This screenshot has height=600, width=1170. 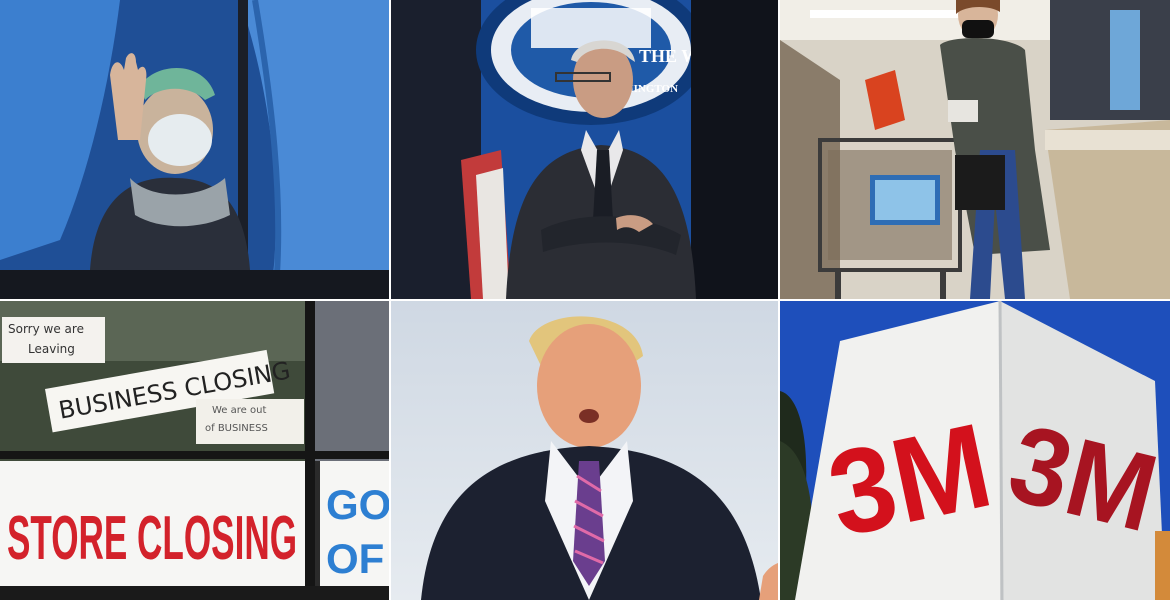 What do you see at coordinates (357, 504) in the screenshot?
I see `banner-side-line1: GO` at bounding box center [357, 504].